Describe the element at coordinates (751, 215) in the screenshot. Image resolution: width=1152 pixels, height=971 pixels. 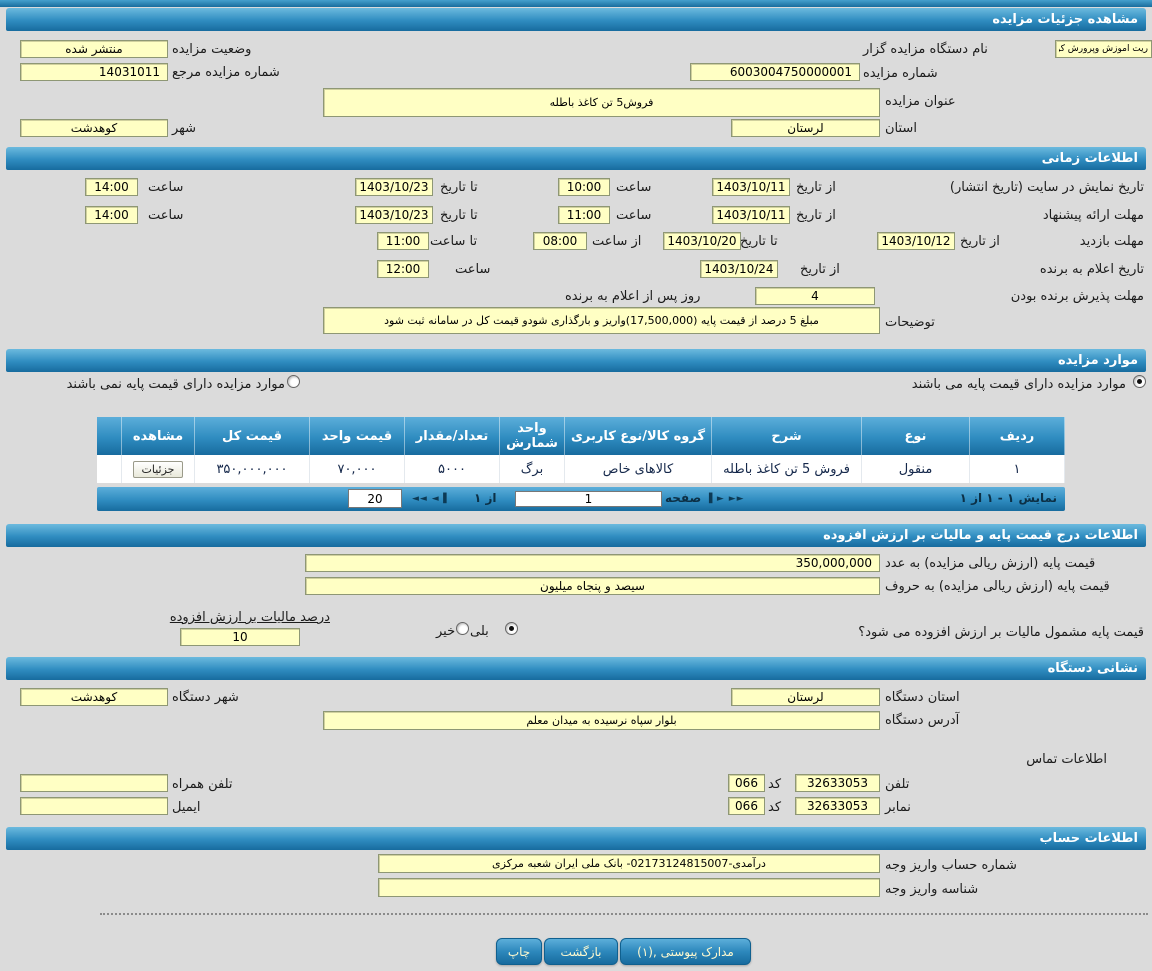
I see `offer-from-date-field` at that location.